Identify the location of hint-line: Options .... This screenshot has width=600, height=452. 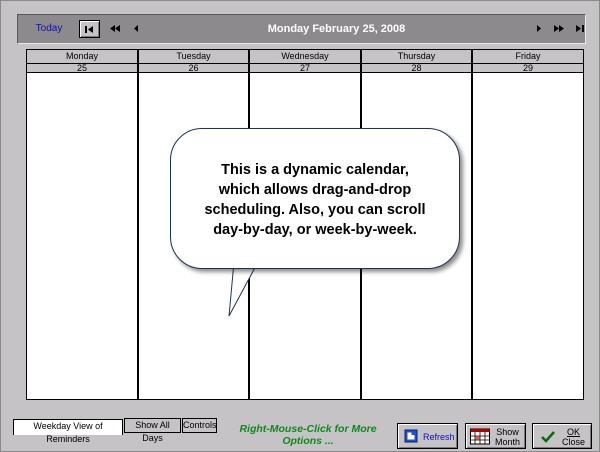
(308, 441).